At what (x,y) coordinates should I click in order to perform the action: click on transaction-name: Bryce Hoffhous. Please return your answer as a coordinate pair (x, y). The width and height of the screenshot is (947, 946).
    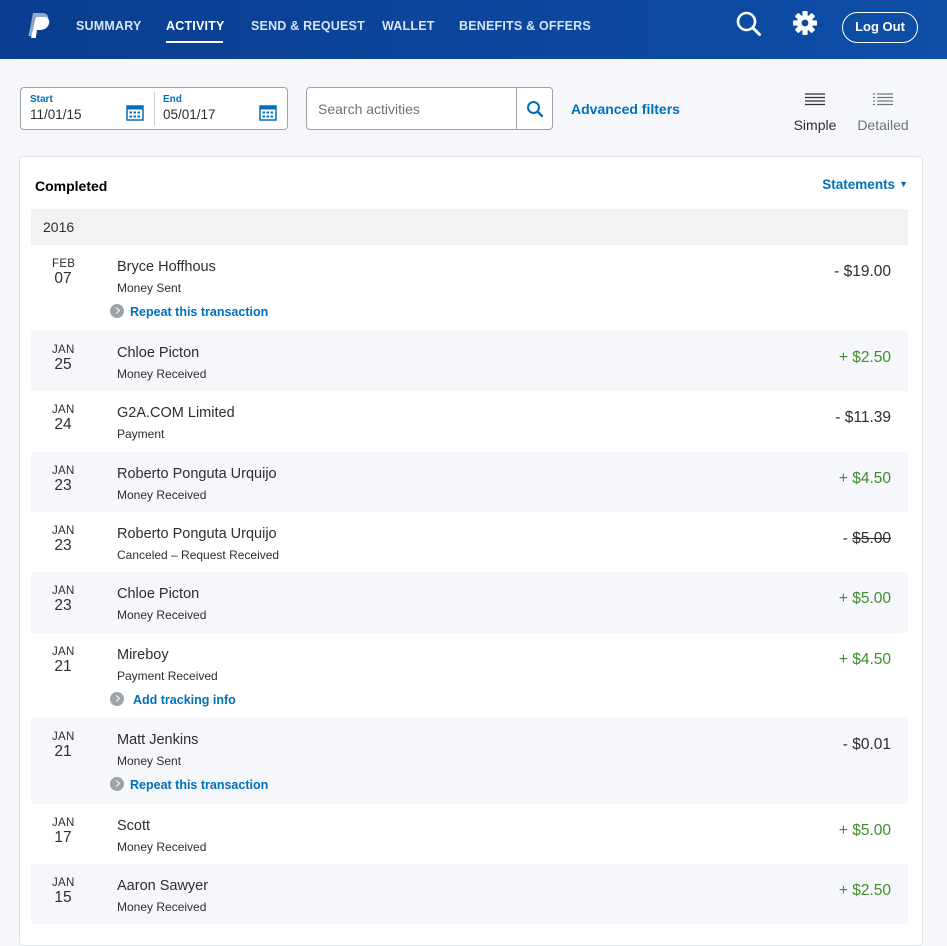
    Looking at the image, I should click on (166, 267).